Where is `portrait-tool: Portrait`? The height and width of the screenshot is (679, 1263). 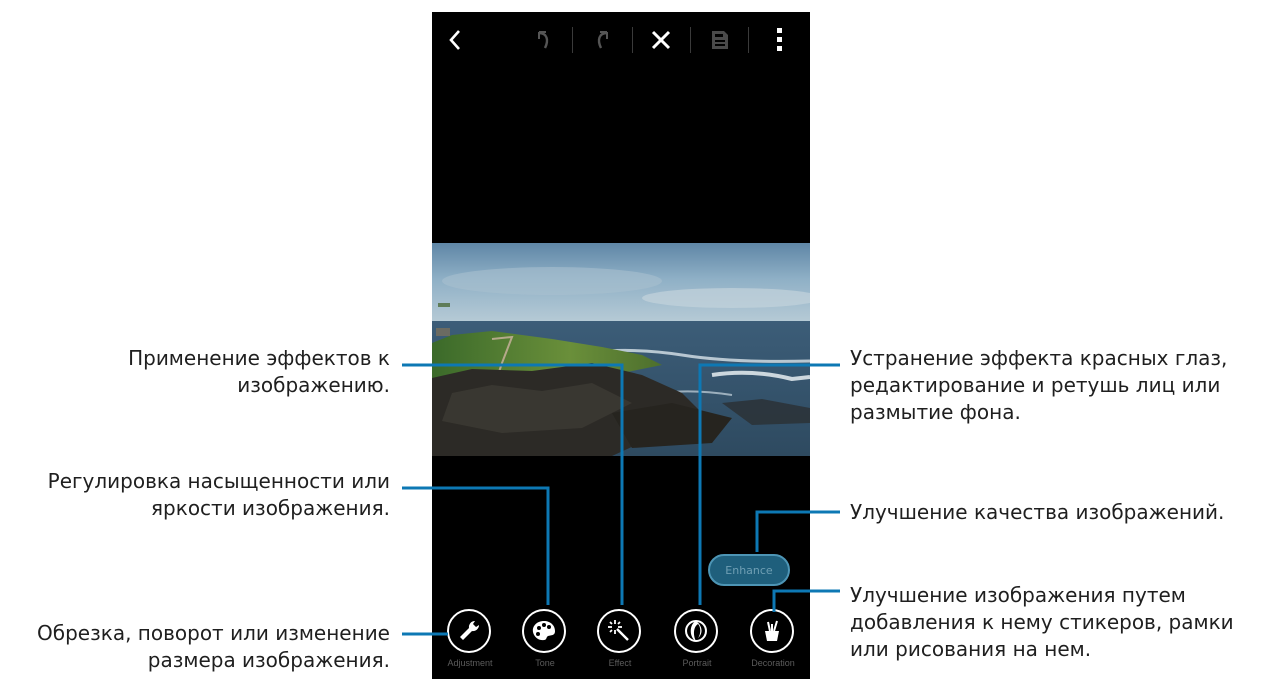
portrait-tool: Portrait is located at coordinates (697, 644).